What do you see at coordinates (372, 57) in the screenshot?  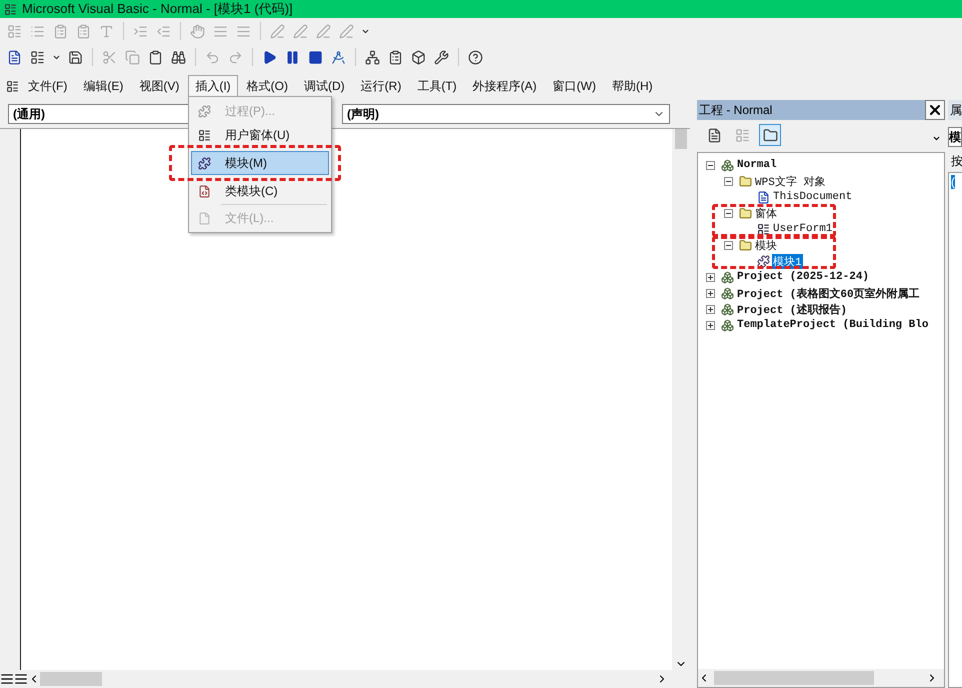 I see `network-icon` at bounding box center [372, 57].